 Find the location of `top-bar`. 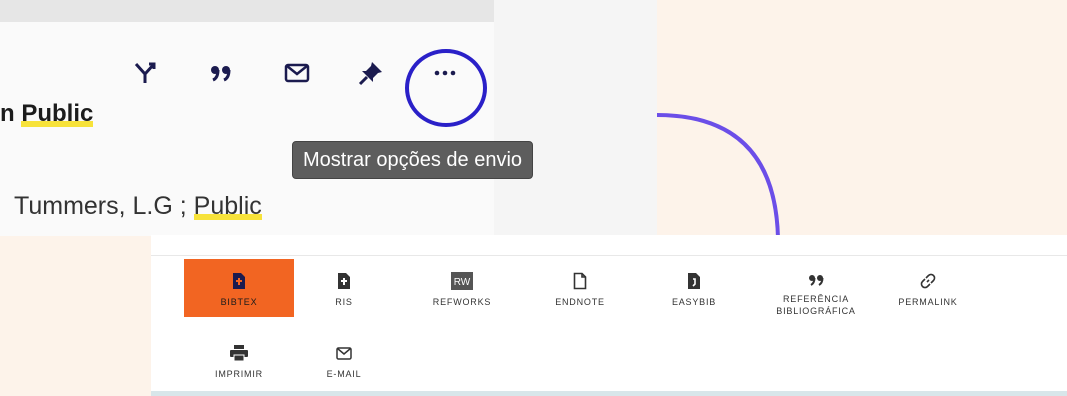

top-bar is located at coordinates (247, 11).